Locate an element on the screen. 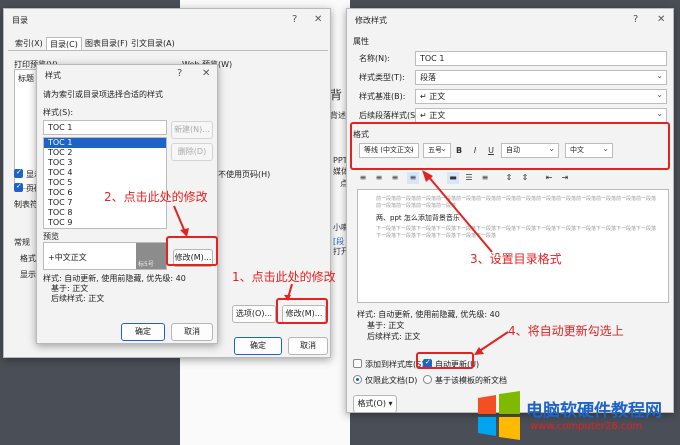 This screenshot has height=445, width=680. only-this-doc-label: 仅限此文档(D) is located at coordinates (391, 380).